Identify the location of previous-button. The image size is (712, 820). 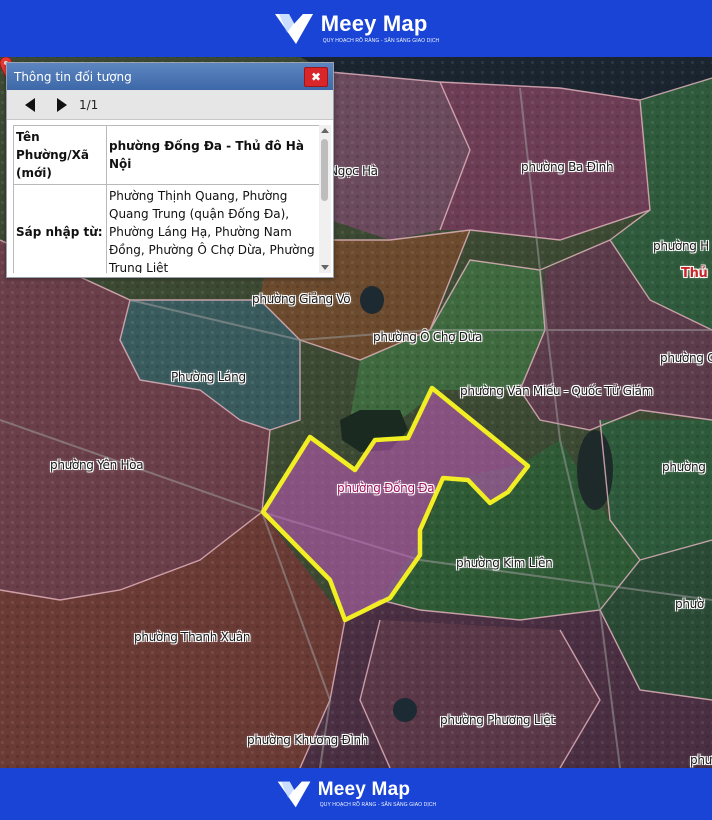
(30, 105).